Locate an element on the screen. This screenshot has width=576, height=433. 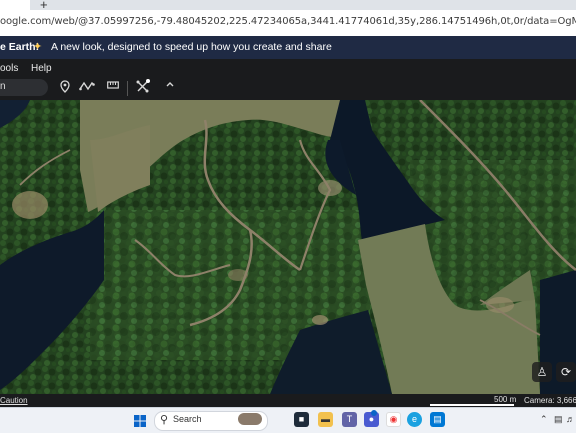
tray-chevron-up-icon: ⌃ is located at coordinates (544, 419).